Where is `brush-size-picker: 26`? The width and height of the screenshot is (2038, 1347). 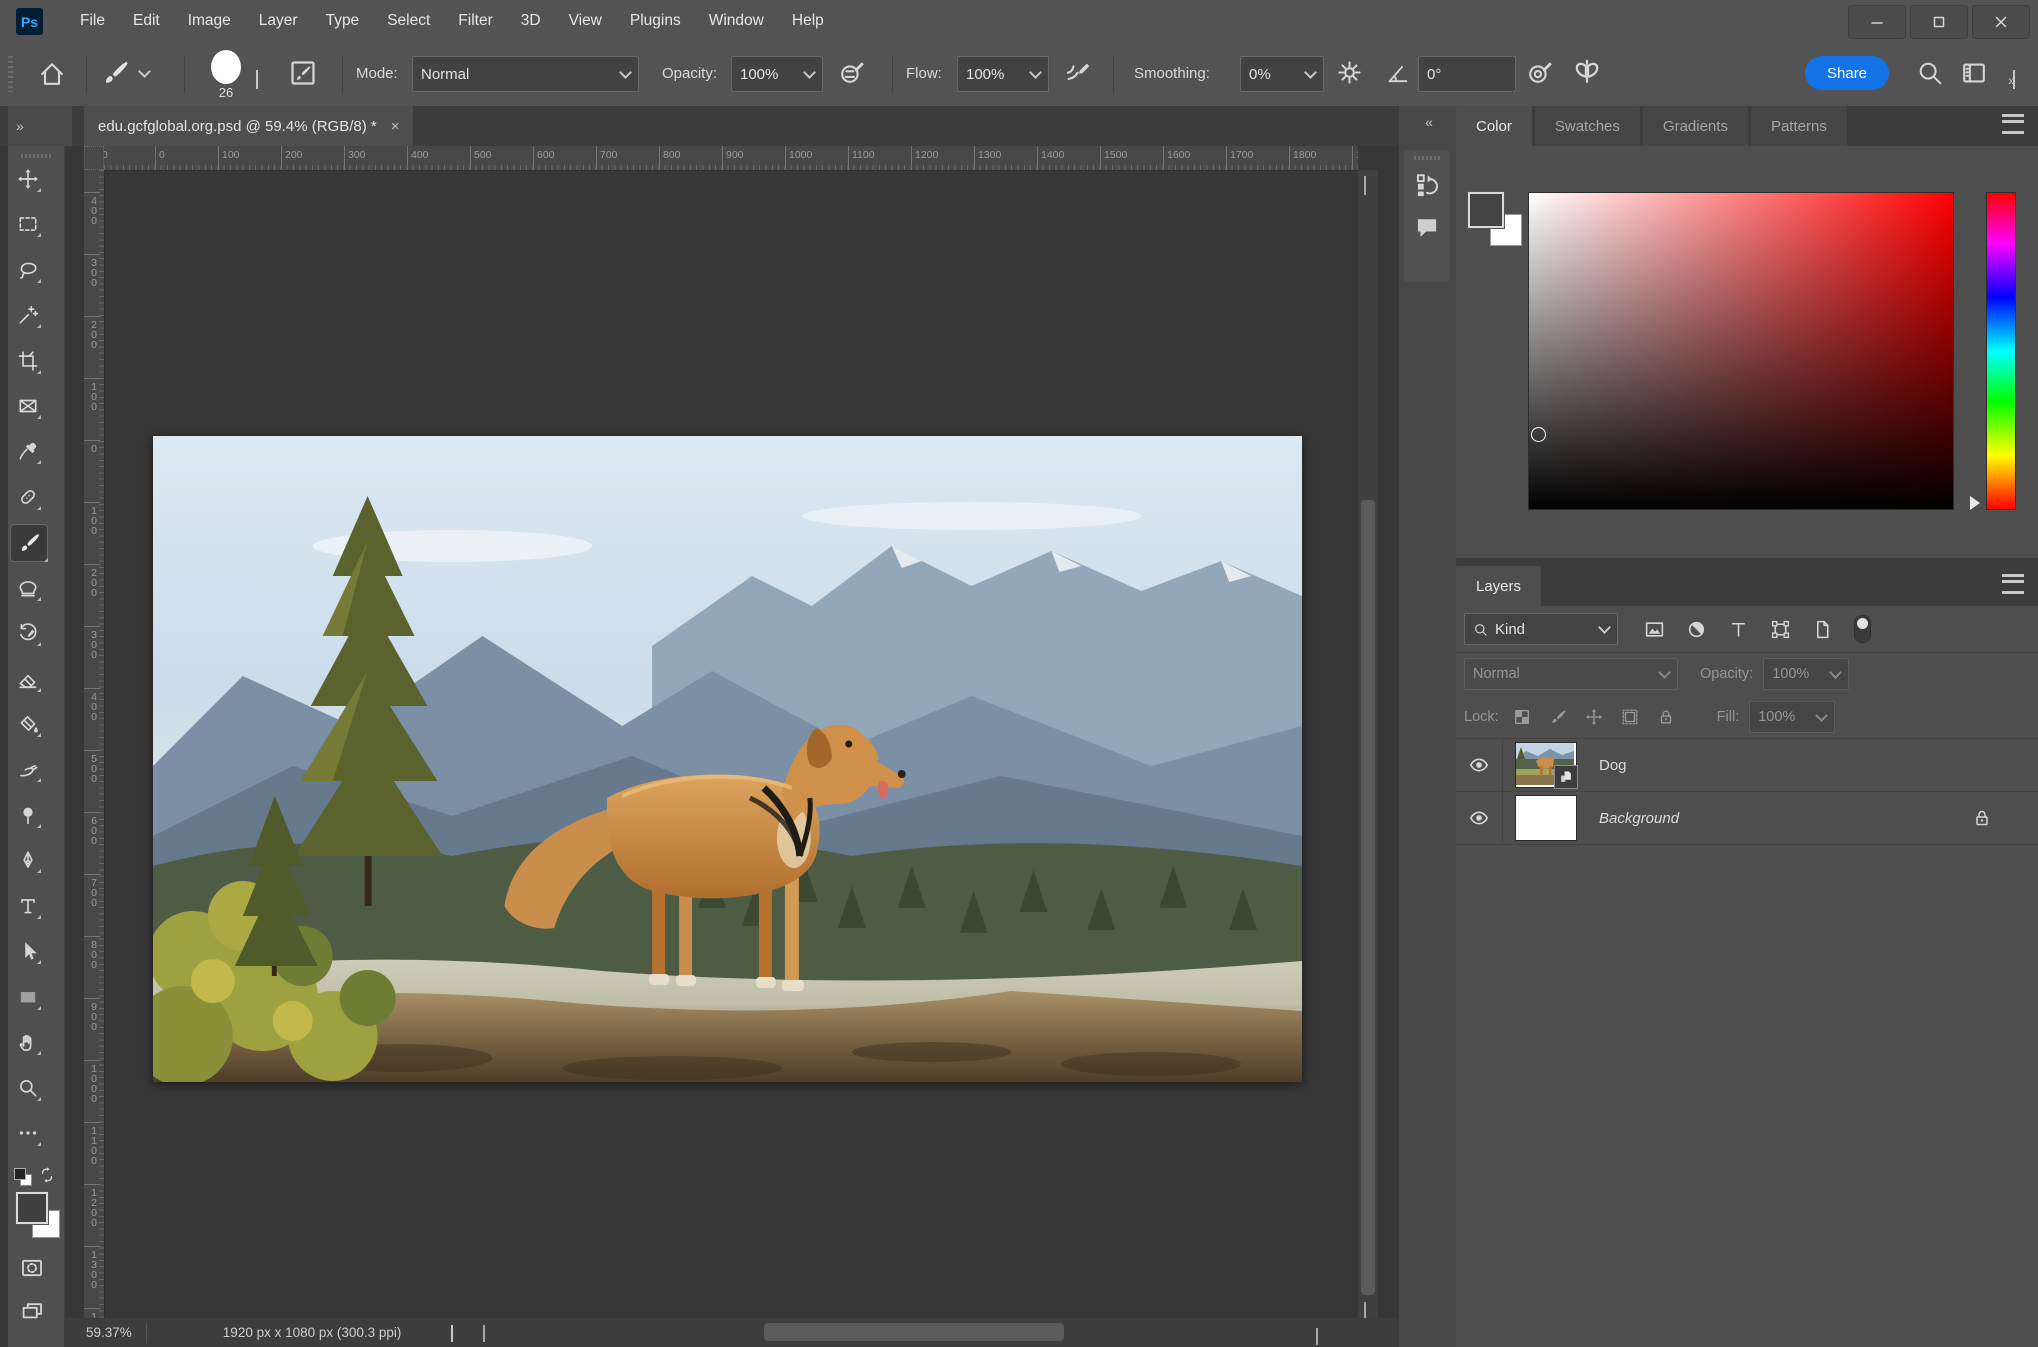 brush-size-picker: 26 is located at coordinates (226, 75).